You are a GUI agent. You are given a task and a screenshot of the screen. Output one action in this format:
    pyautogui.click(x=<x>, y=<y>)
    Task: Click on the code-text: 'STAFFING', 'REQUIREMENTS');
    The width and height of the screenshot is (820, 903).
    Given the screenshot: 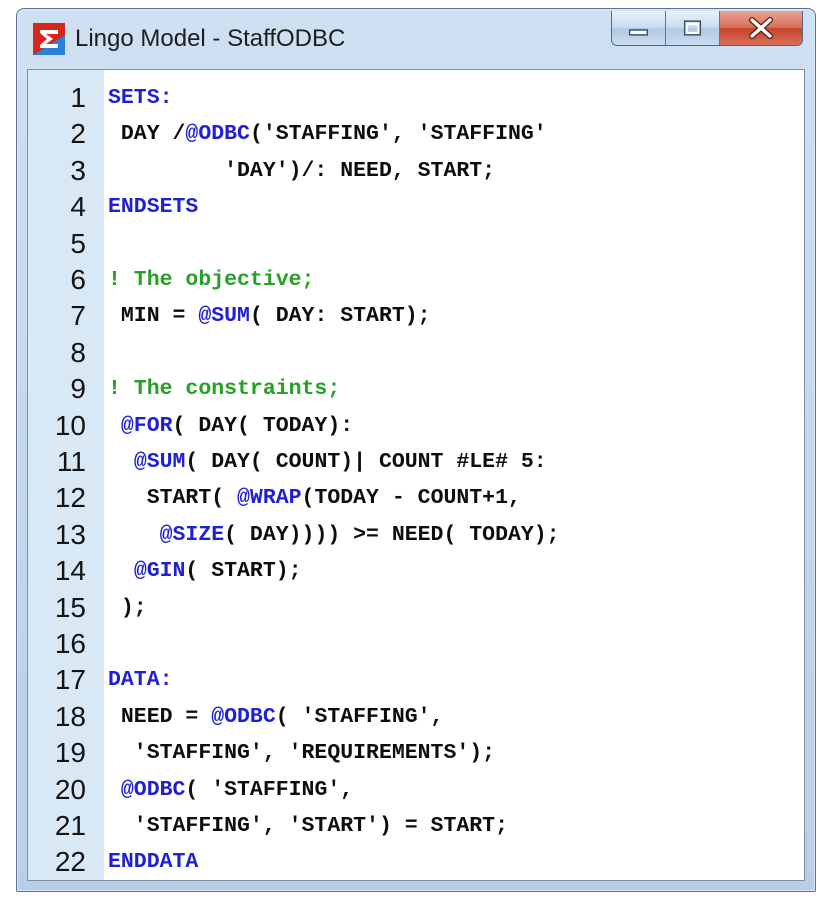 What is the action you would take?
    pyautogui.click(x=302, y=753)
    